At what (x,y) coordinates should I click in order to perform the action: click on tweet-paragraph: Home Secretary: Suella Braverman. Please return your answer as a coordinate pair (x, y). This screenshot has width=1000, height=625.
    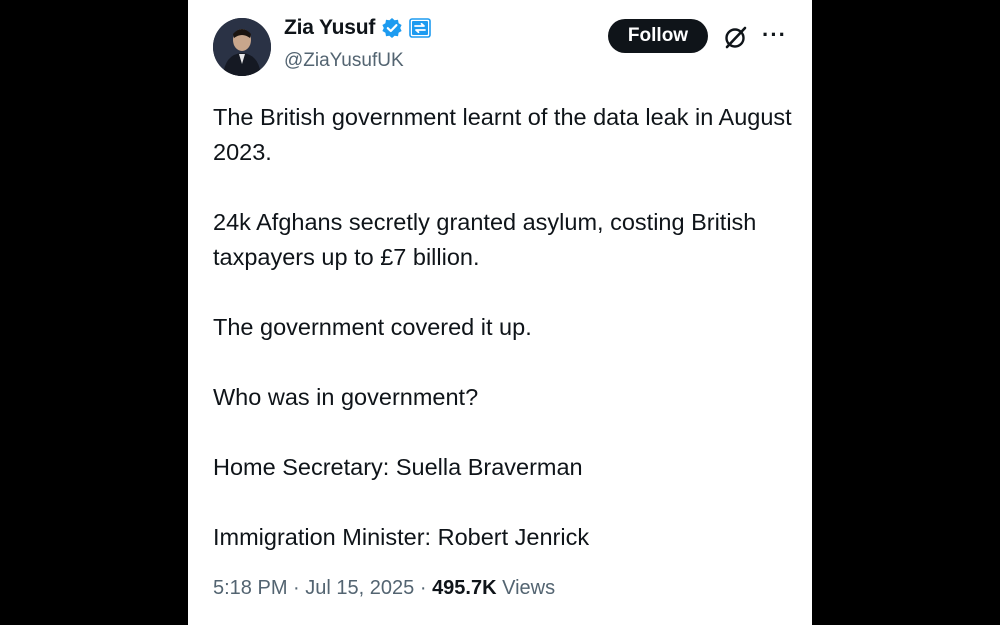
    Looking at the image, I should click on (398, 467).